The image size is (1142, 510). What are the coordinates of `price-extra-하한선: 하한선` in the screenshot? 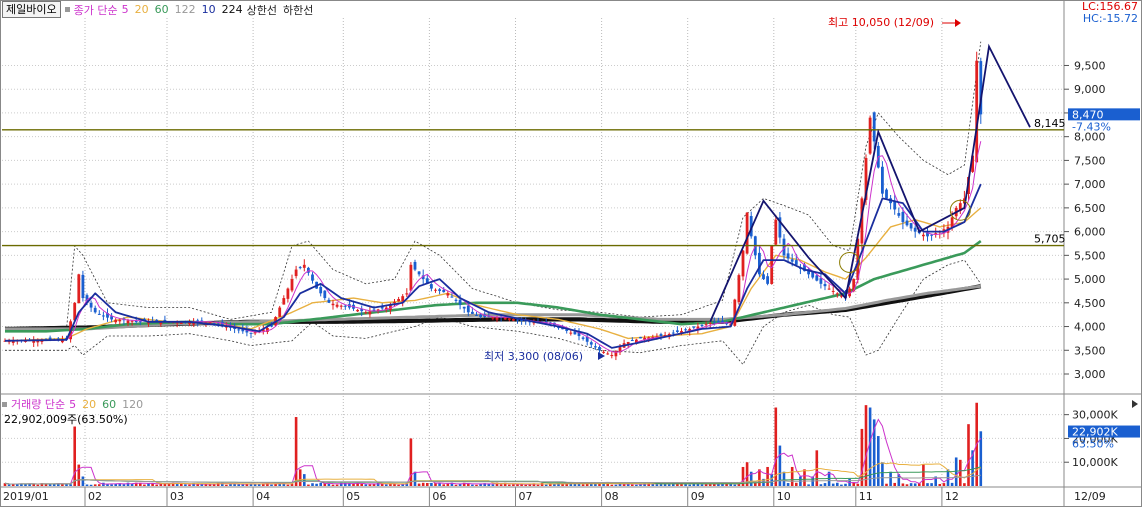 It's located at (298, 10).